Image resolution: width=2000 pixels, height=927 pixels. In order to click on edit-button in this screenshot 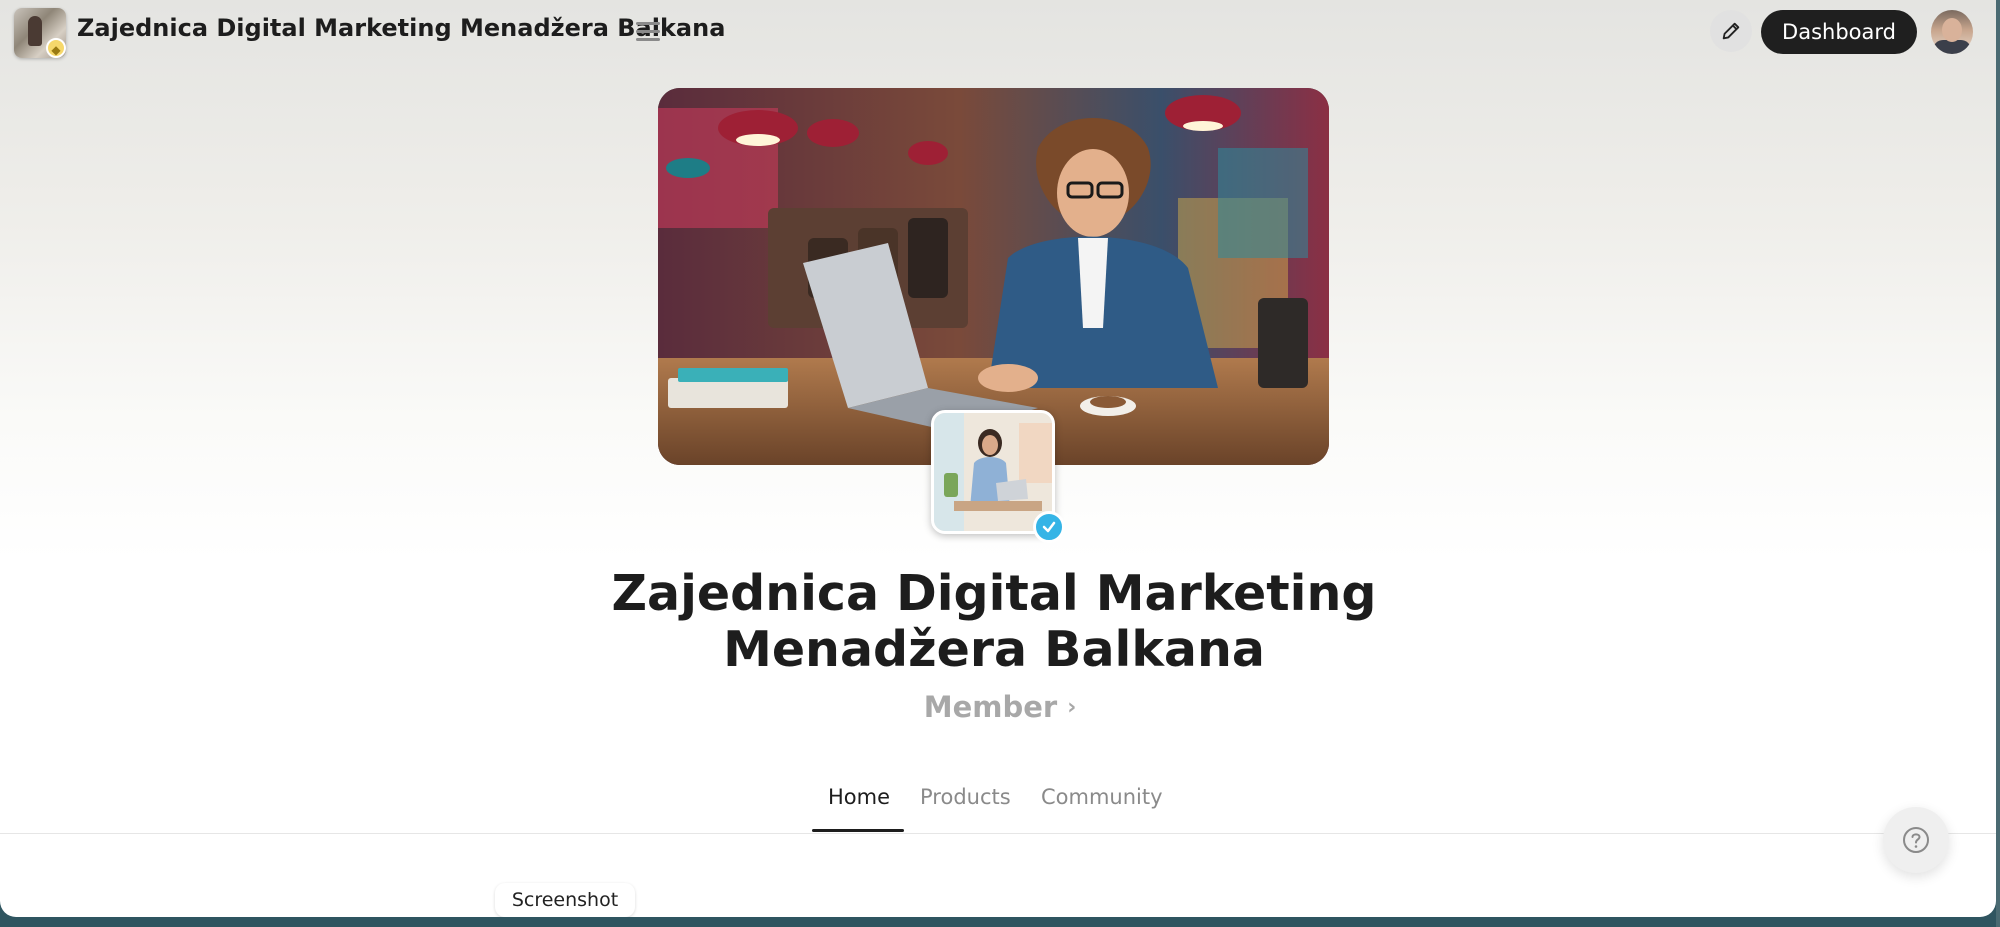, I will do `click(1731, 31)`.